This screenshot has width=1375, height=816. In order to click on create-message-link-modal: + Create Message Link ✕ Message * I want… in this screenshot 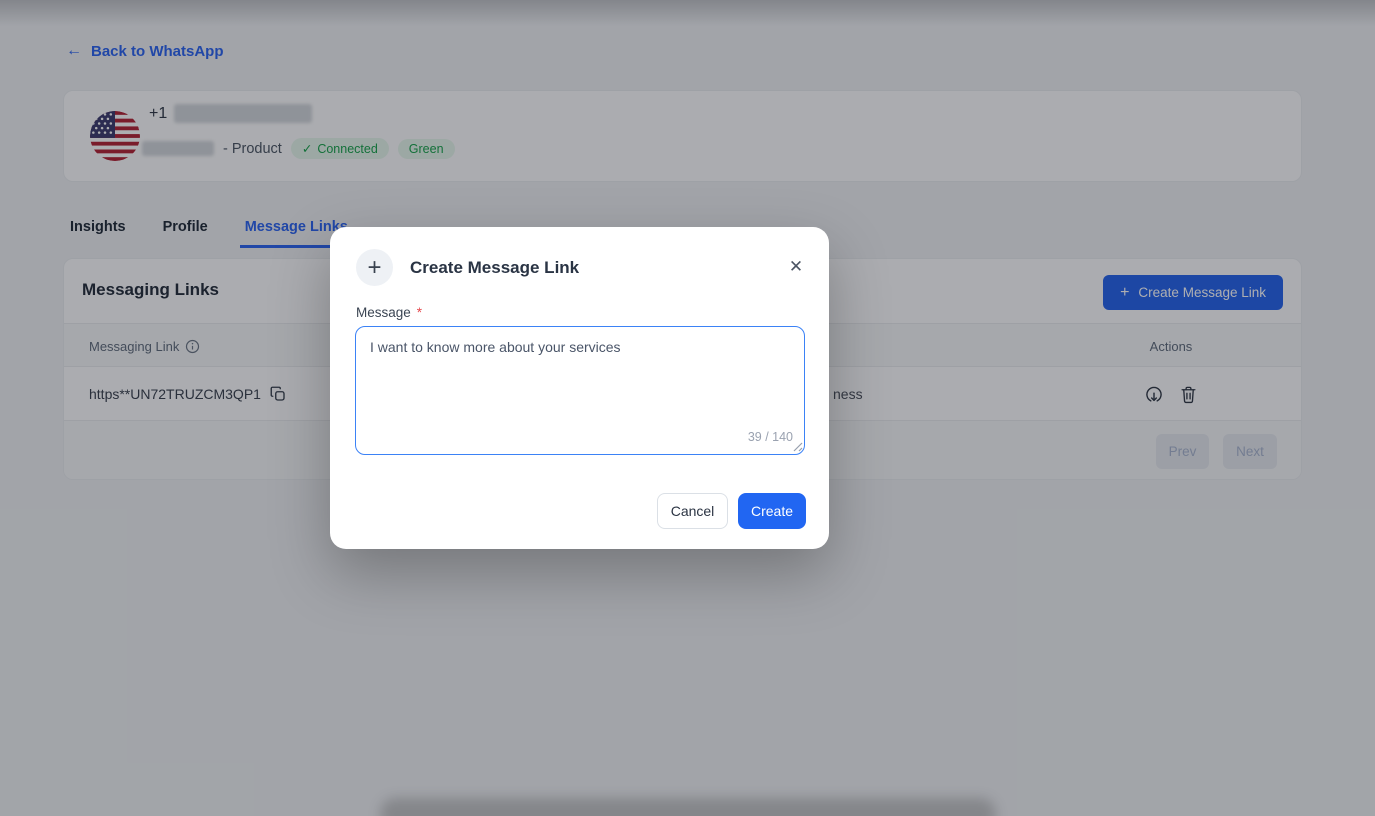, I will do `click(579, 388)`.